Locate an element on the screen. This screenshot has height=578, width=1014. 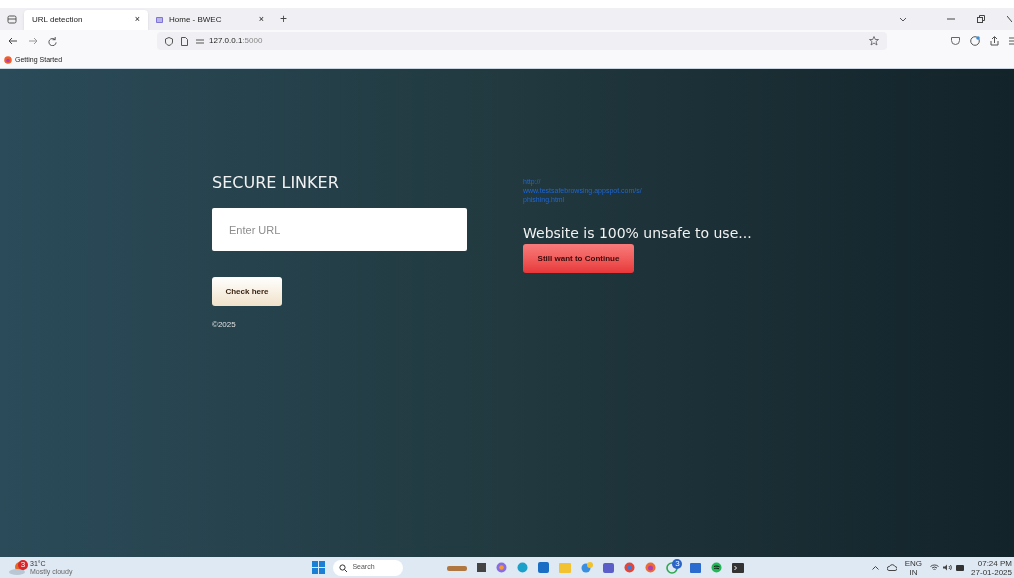
region-text: IN is located at coordinates (913, 572).